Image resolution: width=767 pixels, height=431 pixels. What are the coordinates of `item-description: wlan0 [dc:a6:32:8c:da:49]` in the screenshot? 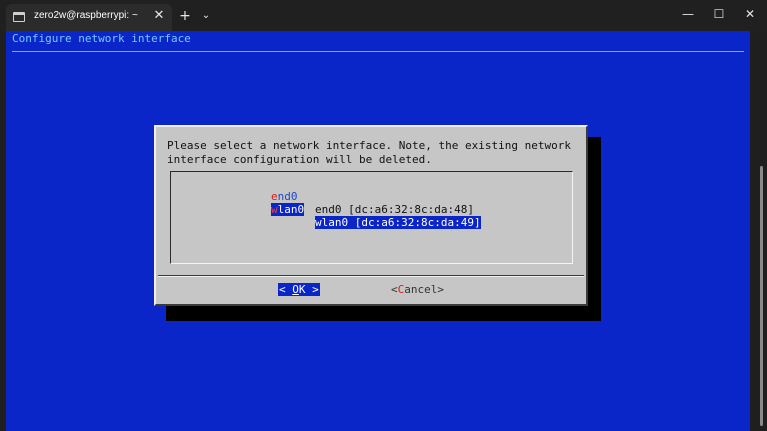 It's located at (398, 222).